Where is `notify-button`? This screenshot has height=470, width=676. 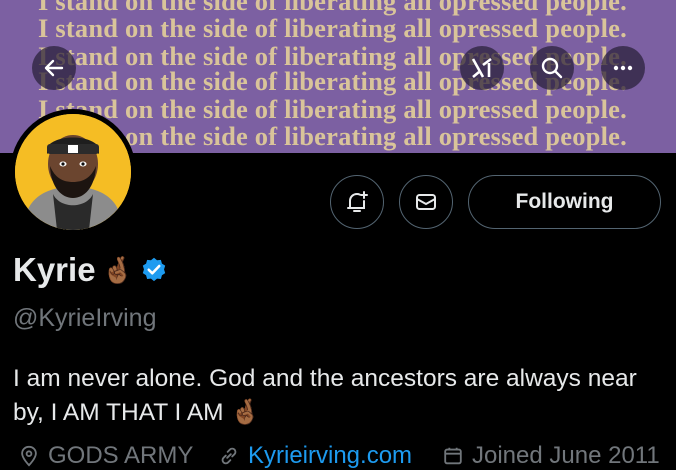
notify-button is located at coordinates (357, 202).